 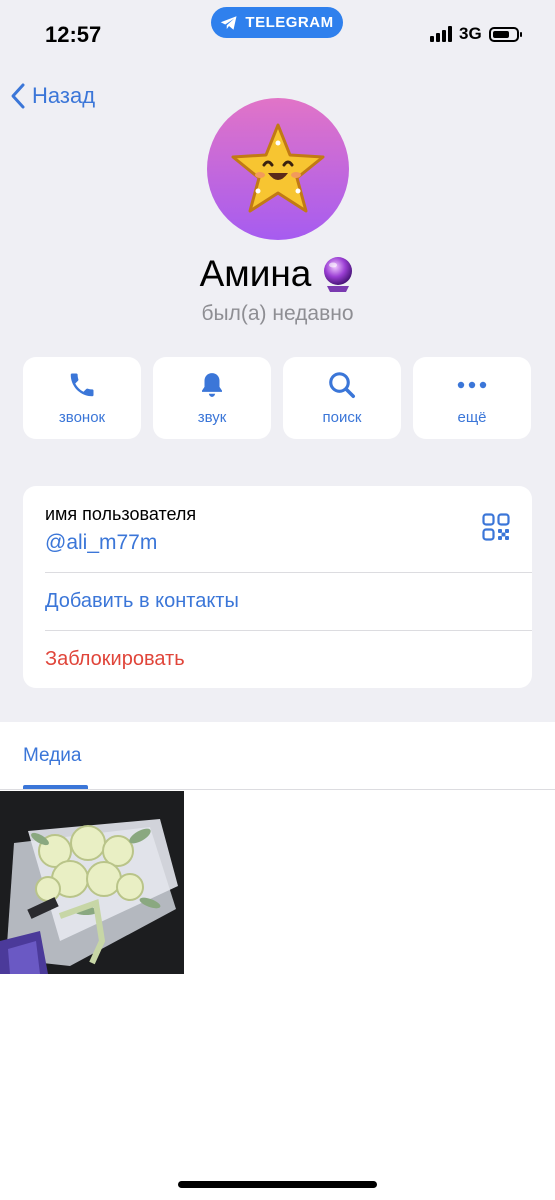 I want to click on username-label: имя пользователя, so click(x=121, y=514).